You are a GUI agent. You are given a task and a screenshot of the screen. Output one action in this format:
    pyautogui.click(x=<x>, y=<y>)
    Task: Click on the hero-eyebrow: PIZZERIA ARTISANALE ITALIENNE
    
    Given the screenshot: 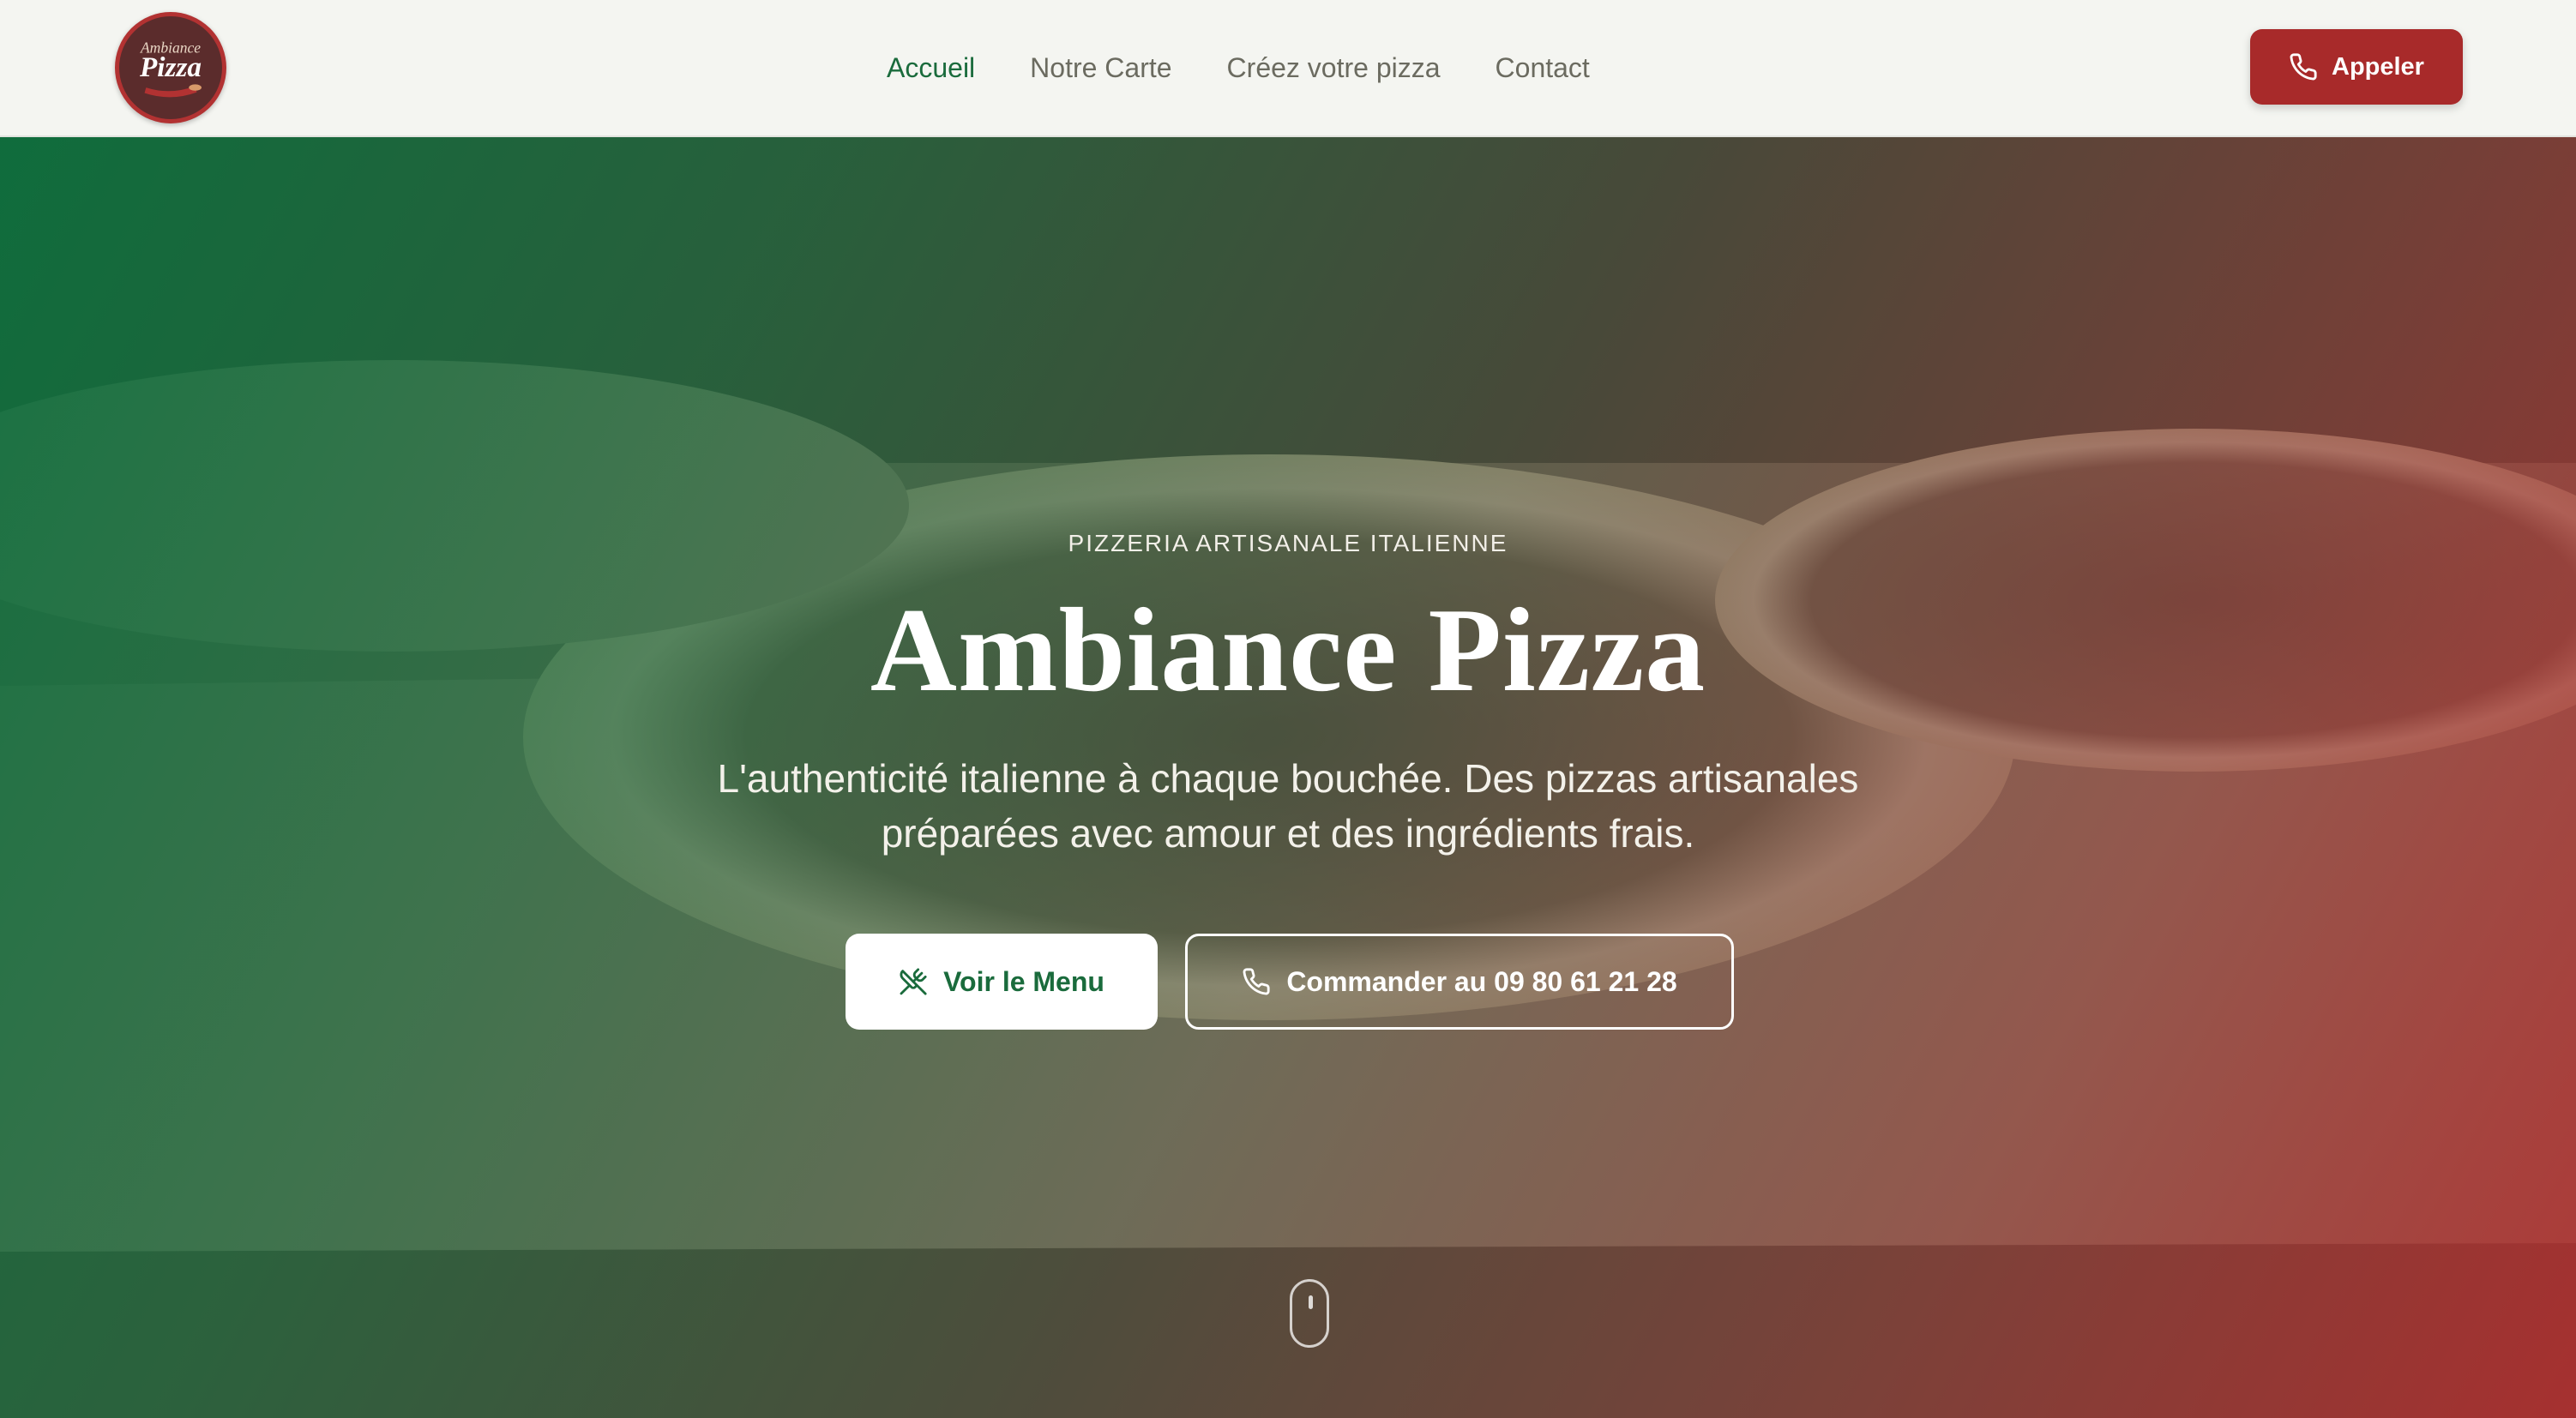 What is the action you would take?
    pyautogui.click(x=1288, y=543)
    